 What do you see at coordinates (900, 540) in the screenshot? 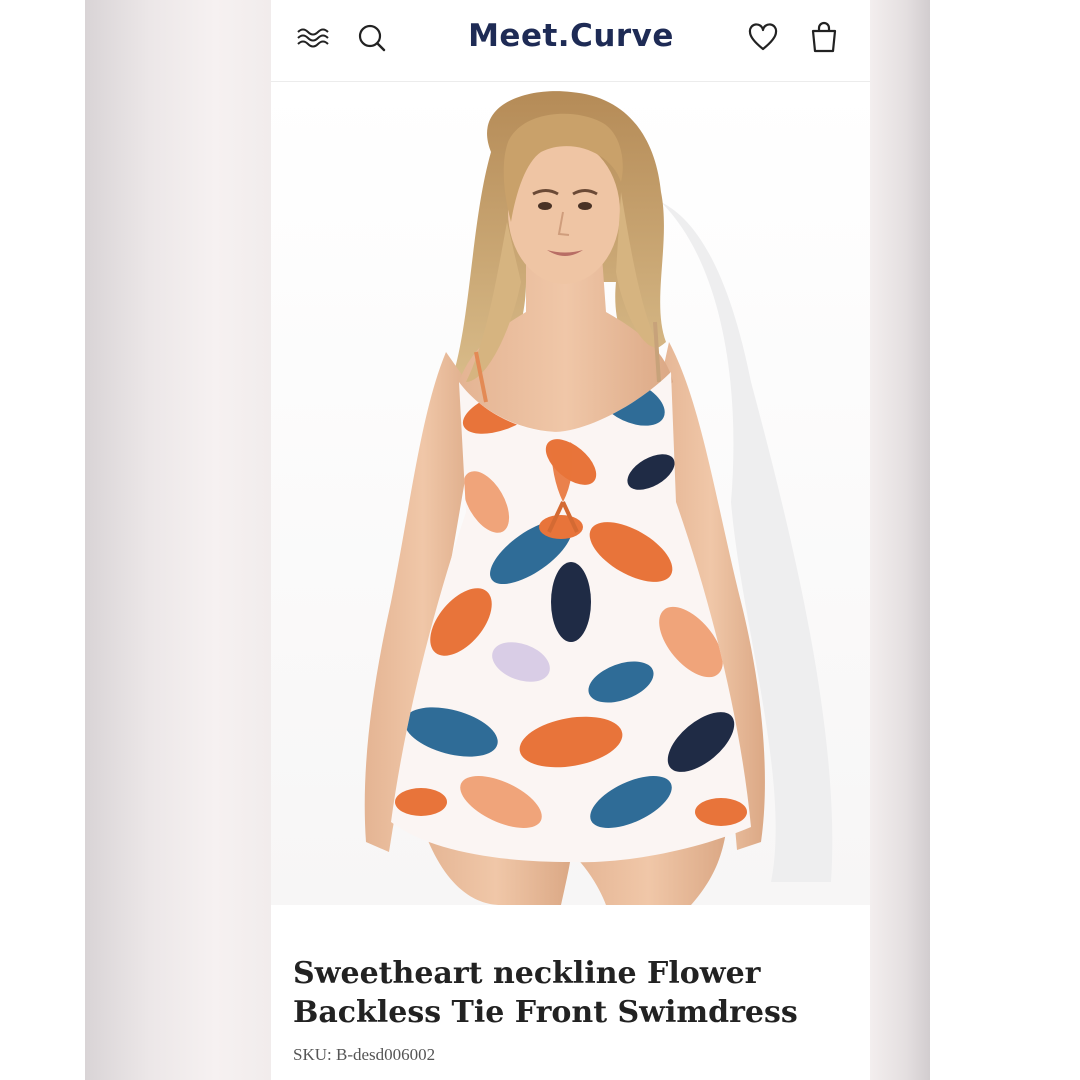
I see `blurred-background-right` at bounding box center [900, 540].